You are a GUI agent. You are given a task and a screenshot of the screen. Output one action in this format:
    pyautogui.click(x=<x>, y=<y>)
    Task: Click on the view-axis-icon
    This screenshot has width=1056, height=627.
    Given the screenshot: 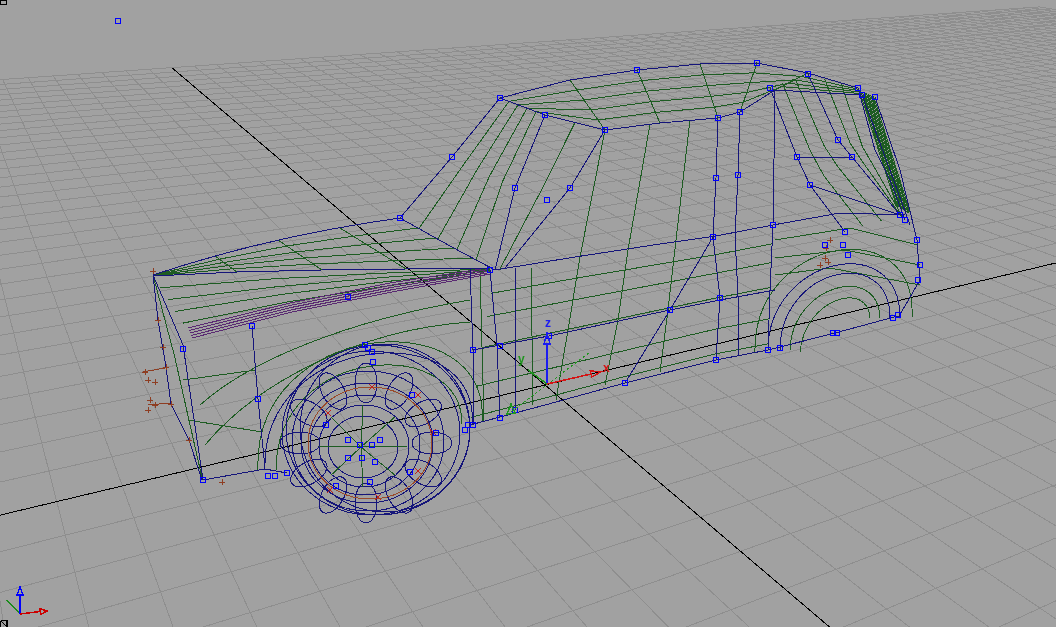 What is the action you would take?
    pyautogui.click(x=27, y=600)
    